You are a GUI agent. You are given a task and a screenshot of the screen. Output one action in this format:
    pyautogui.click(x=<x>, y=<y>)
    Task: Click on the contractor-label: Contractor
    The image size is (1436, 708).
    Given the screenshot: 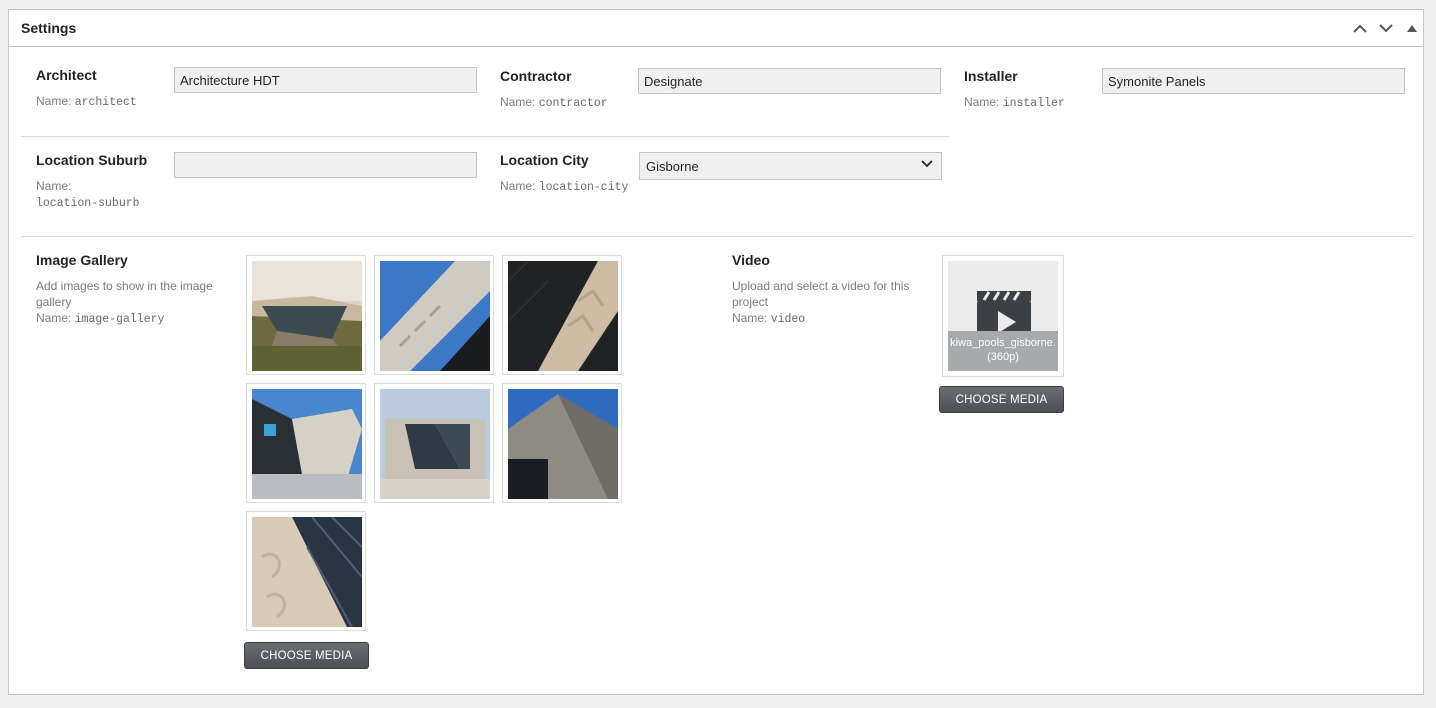 What is the action you would take?
    pyautogui.click(x=536, y=76)
    